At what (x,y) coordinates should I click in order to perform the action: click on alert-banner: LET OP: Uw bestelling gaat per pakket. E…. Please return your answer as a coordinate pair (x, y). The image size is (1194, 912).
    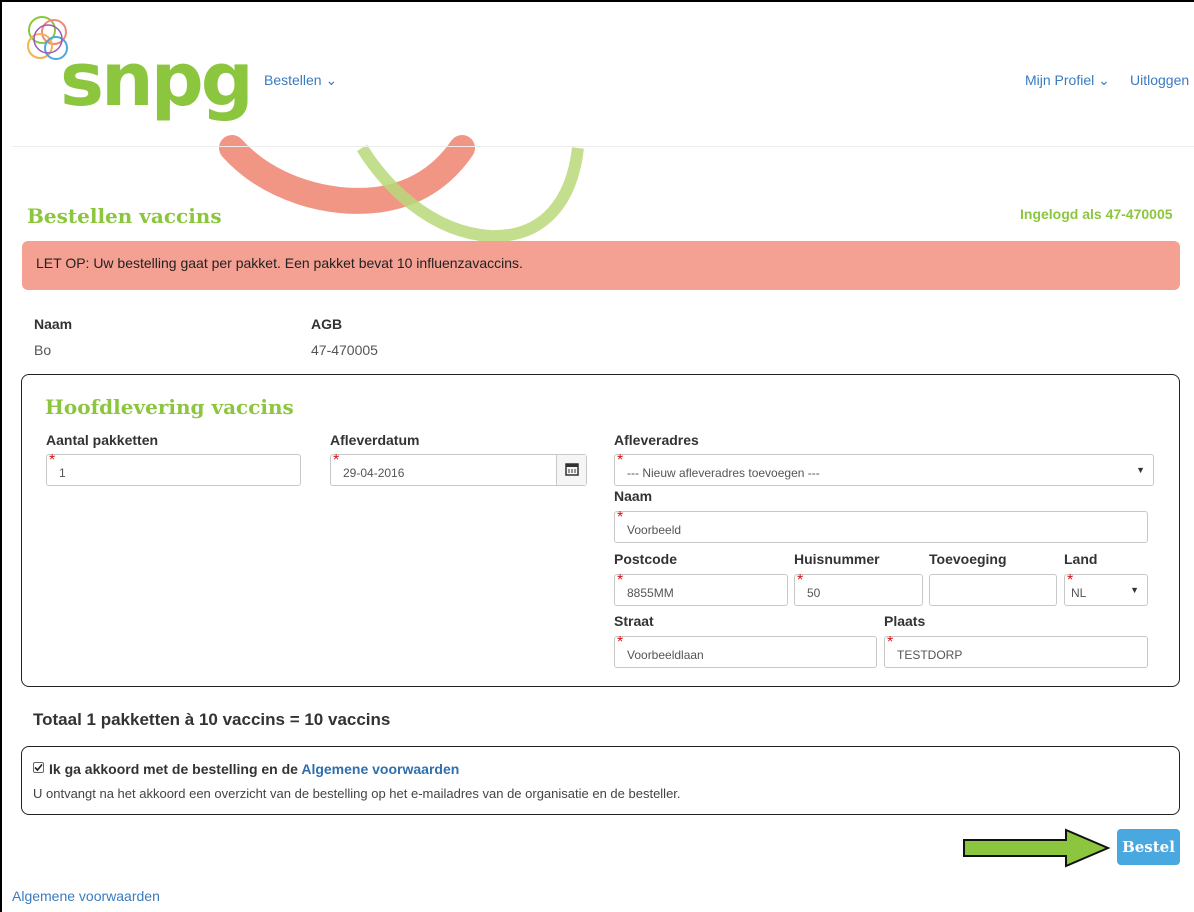
    Looking at the image, I should click on (601, 265).